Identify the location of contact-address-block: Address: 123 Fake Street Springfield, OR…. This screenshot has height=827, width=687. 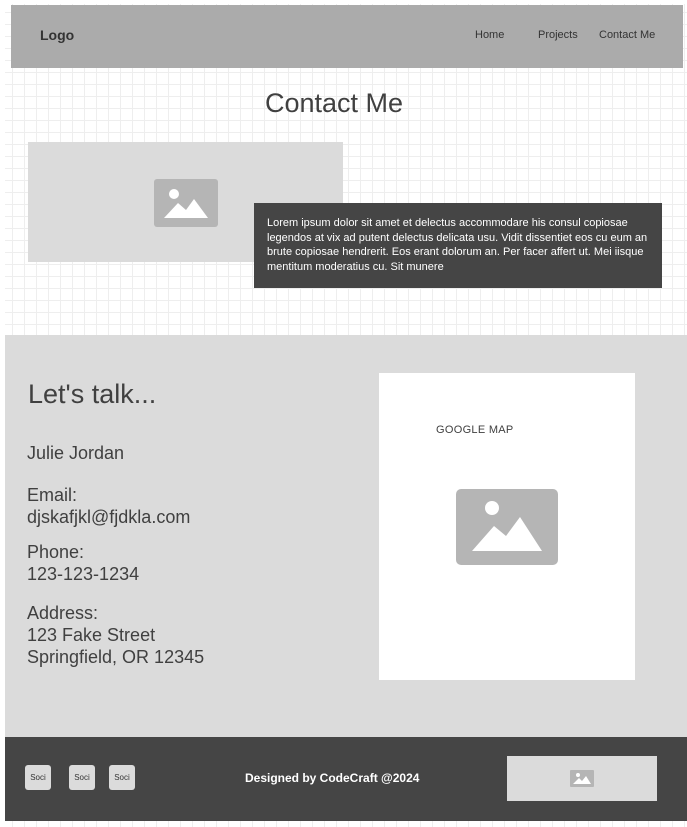
(115, 635).